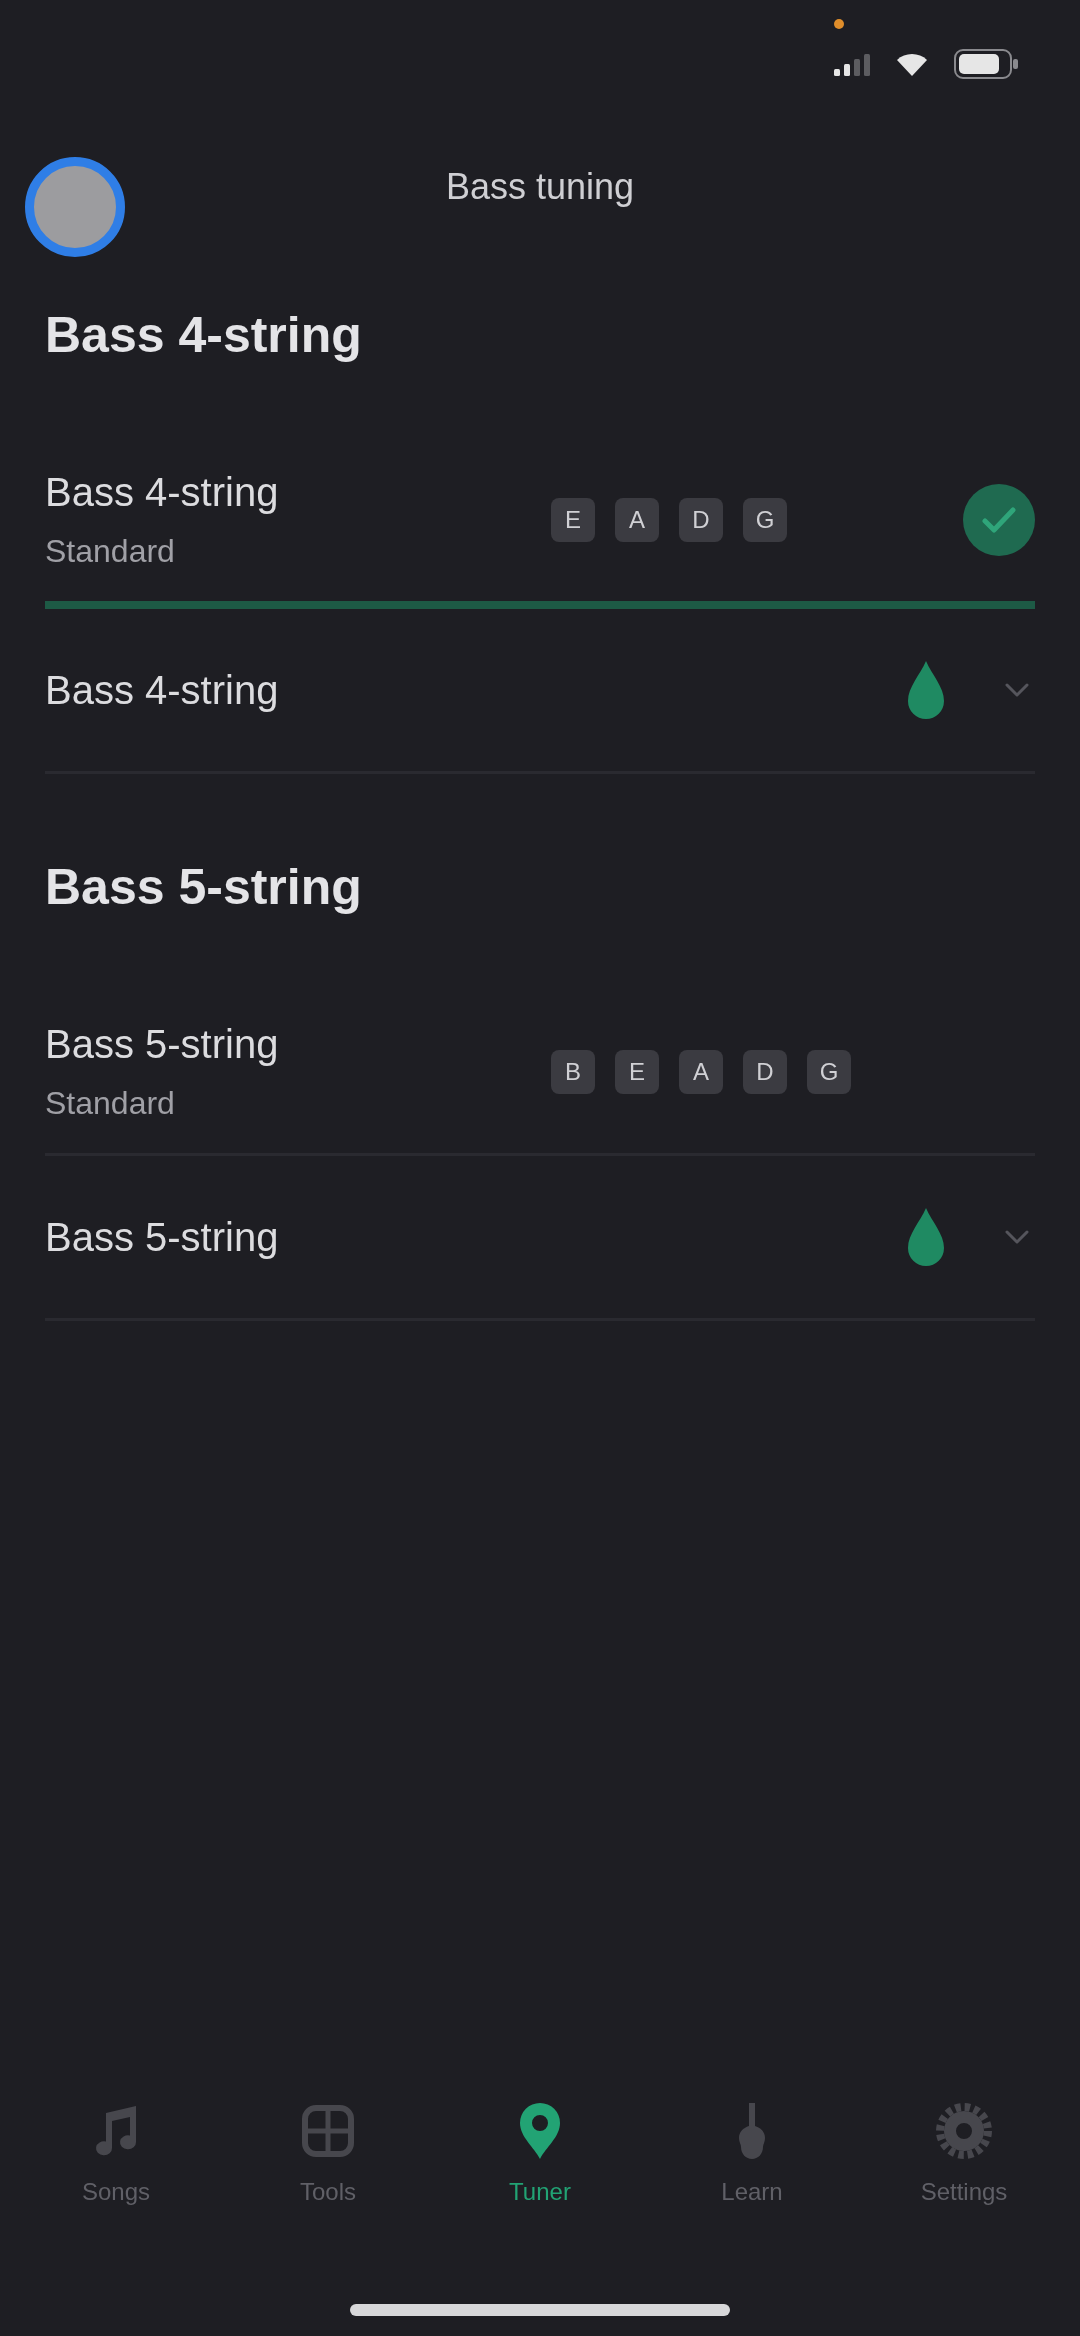 This screenshot has height=2336, width=1080. I want to click on tab: Learn, so click(752, 2143).